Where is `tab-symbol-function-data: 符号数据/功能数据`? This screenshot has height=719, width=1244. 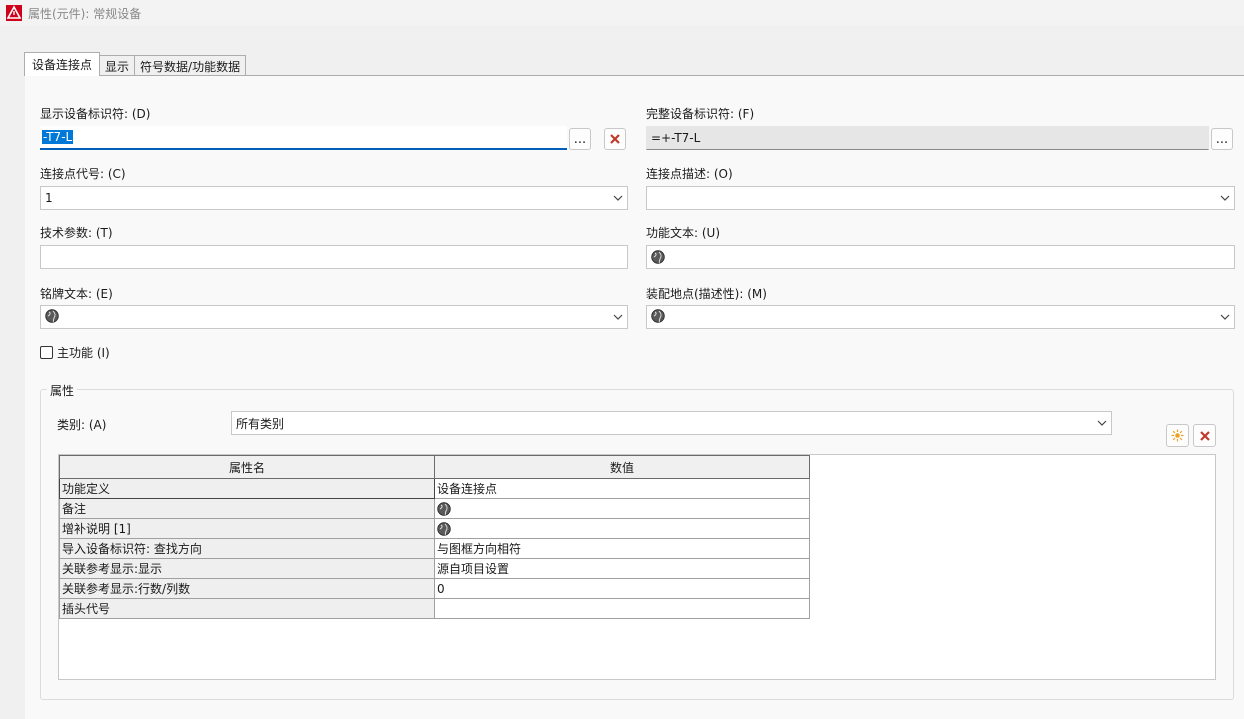
tab-symbol-function-data: 符号数据/功能数据 is located at coordinates (190, 65).